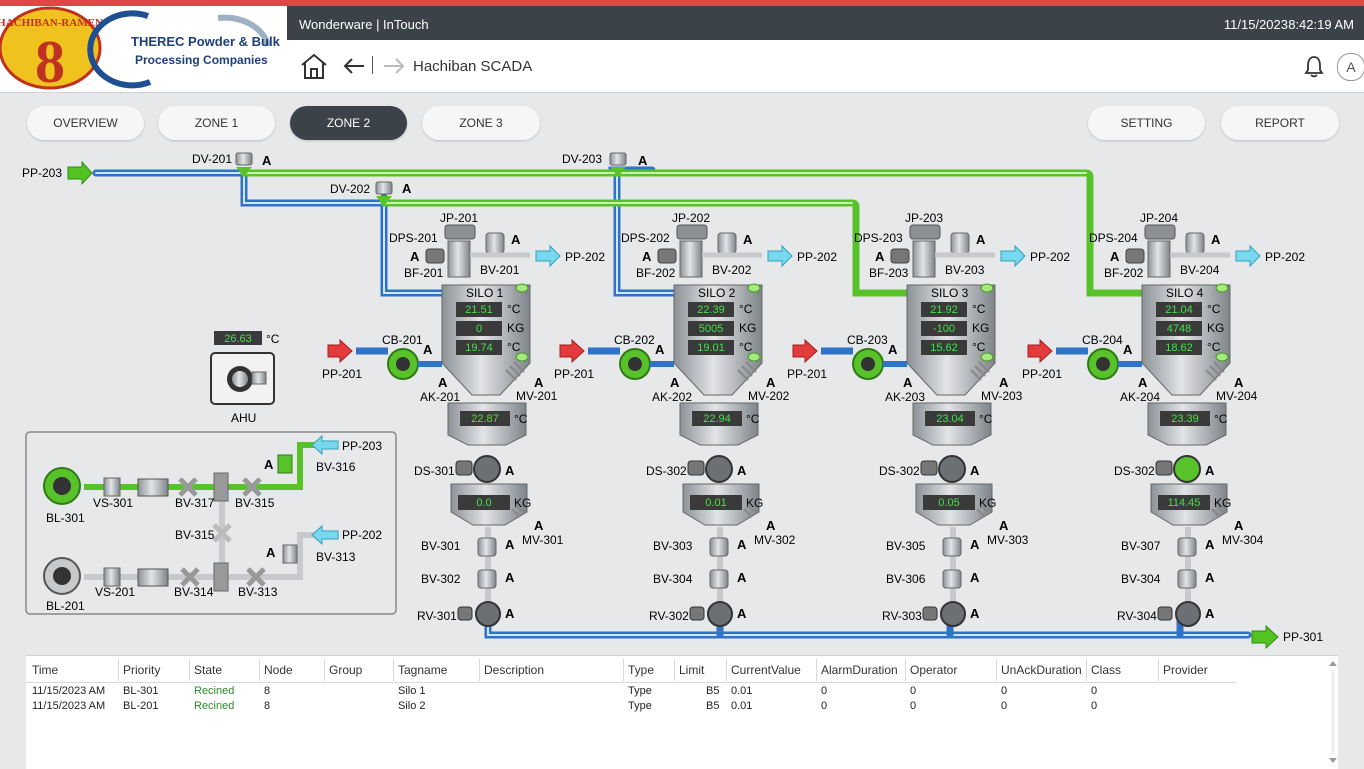  What do you see at coordinates (112, 487) in the screenshot?
I see `vs301-silencer` at bounding box center [112, 487].